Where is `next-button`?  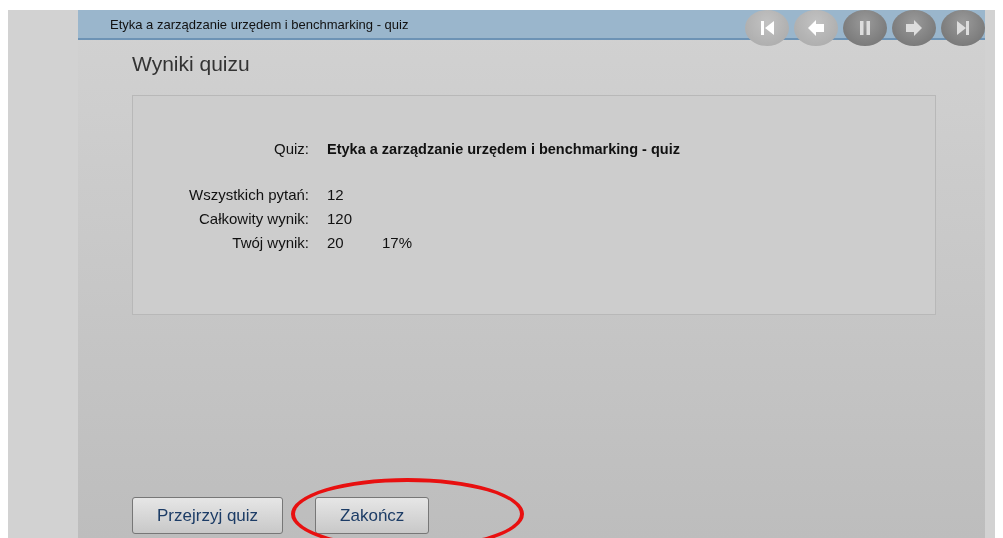 next-button is located at coordinates (914, 28).